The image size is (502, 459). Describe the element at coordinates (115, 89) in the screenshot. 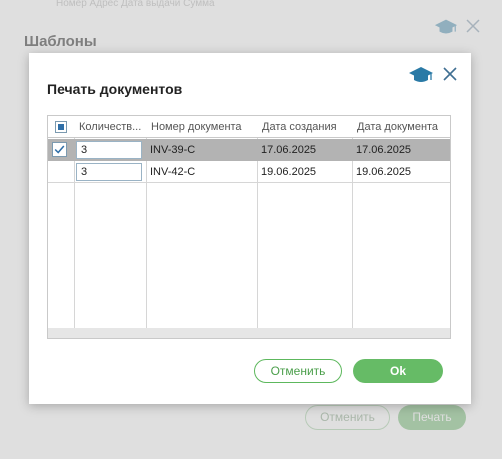

I see `dialog-title: Печать документов` at that location.